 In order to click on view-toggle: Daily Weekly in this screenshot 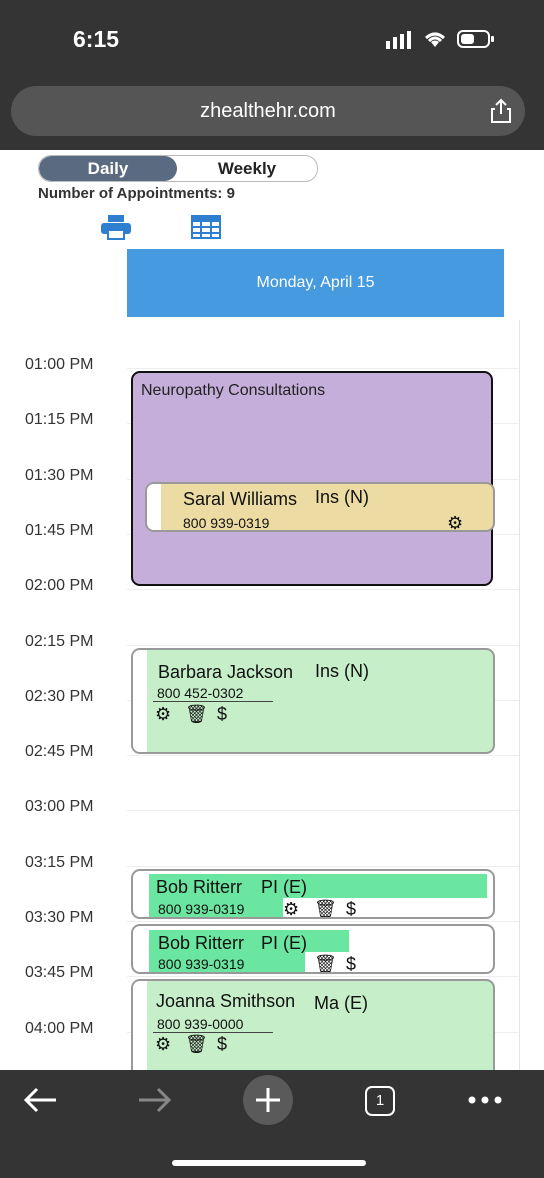, I will do `click(178, 168)`.